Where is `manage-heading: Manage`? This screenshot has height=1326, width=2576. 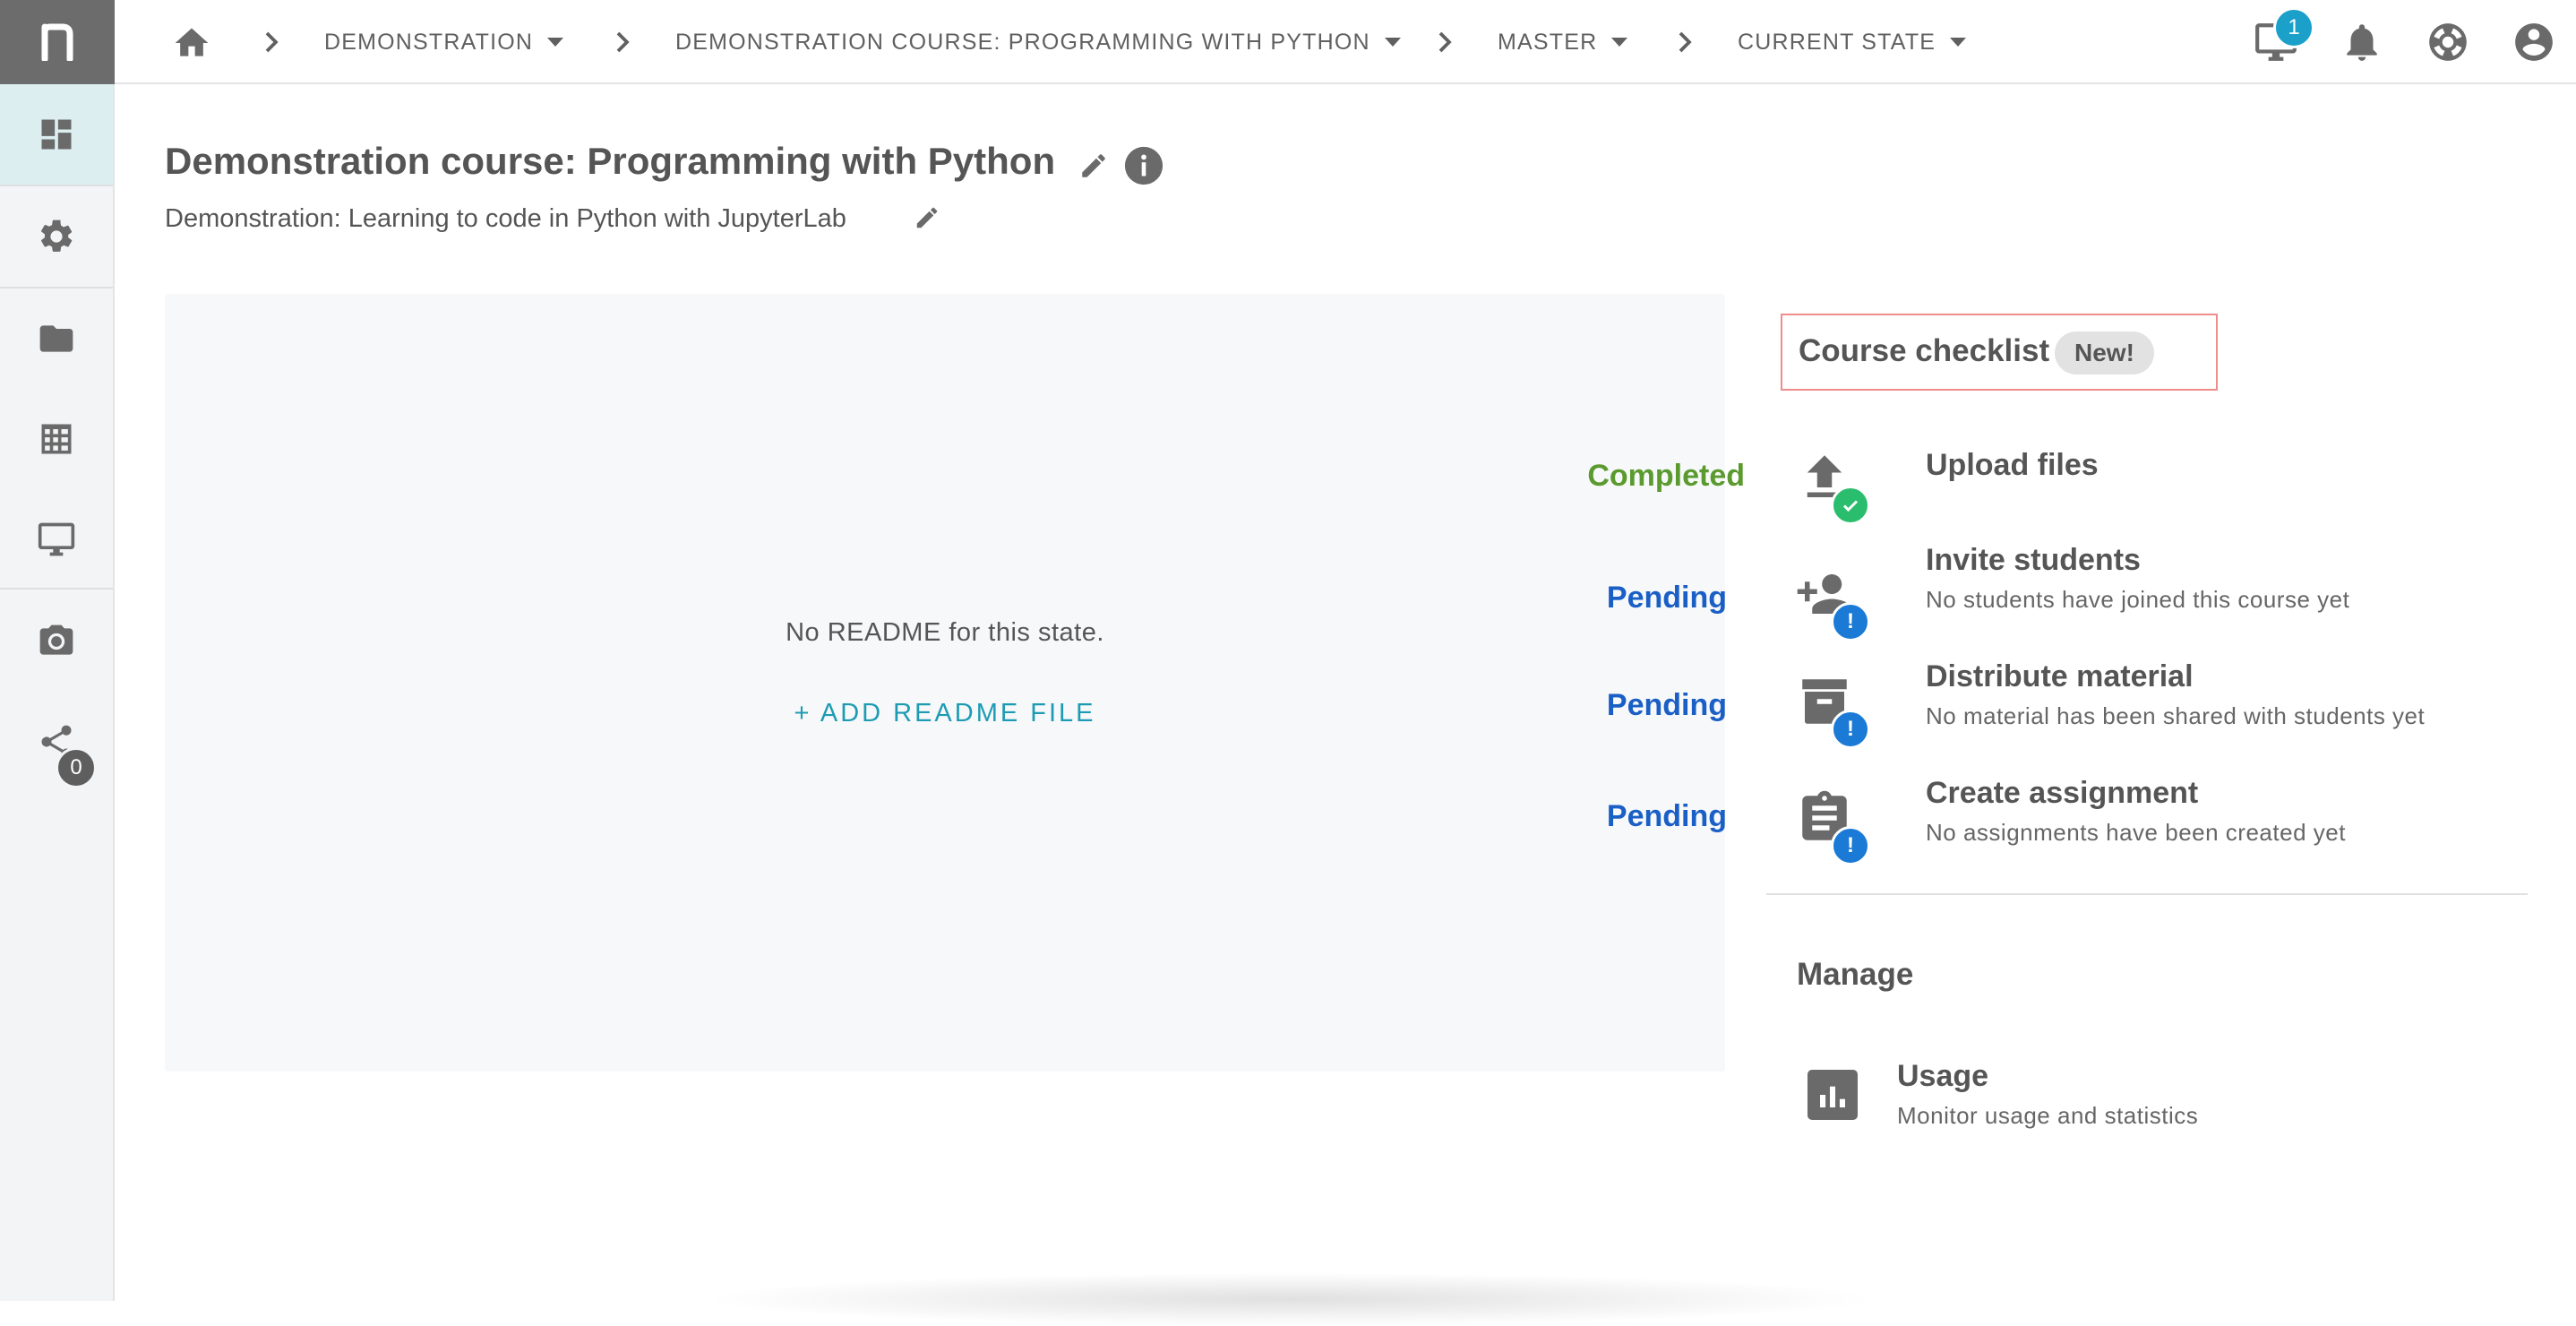 manage-heading: Manage is located at coordinates (1855, 975).